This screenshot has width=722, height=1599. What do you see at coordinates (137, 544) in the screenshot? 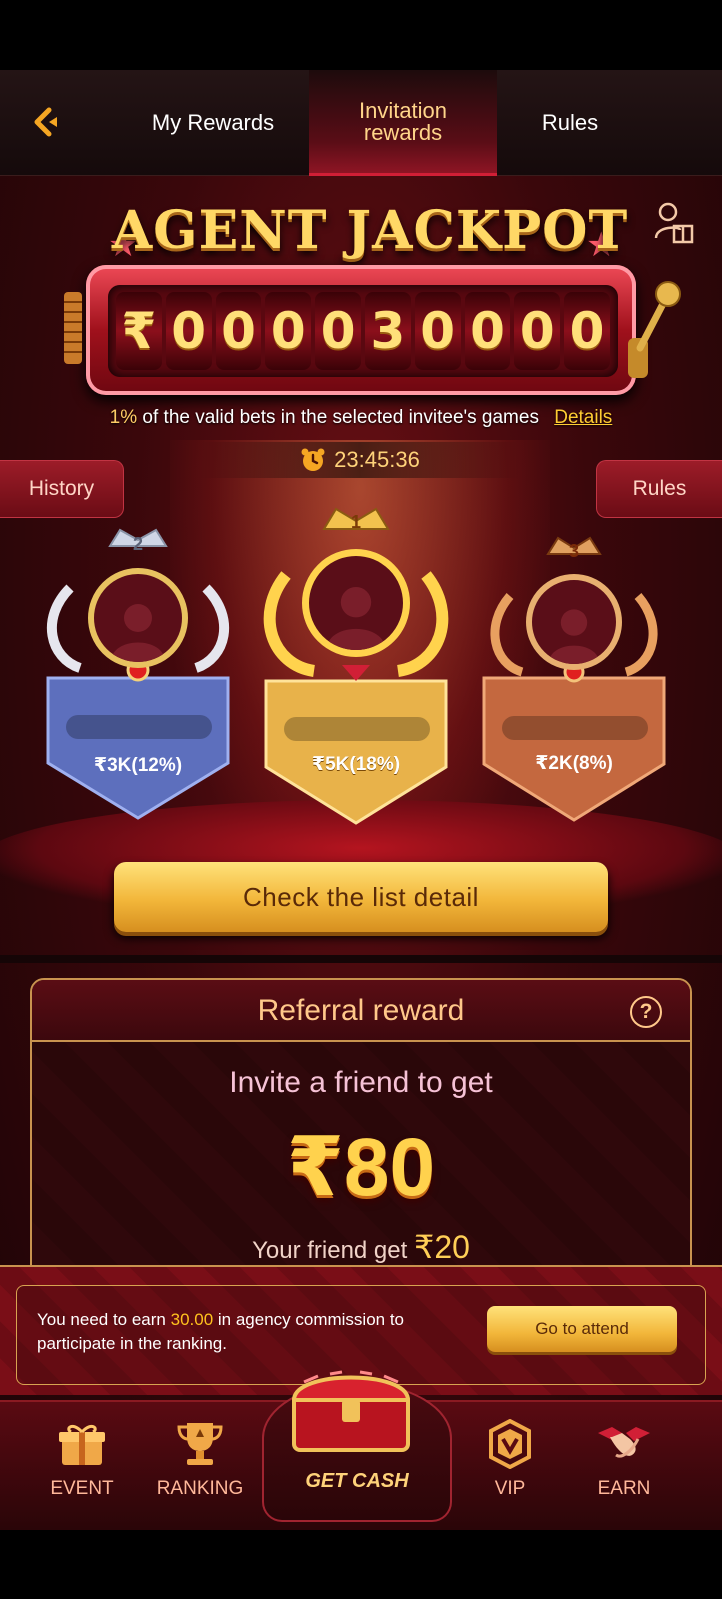
I see `rank-number: 2` at bounding box center [137, 544].